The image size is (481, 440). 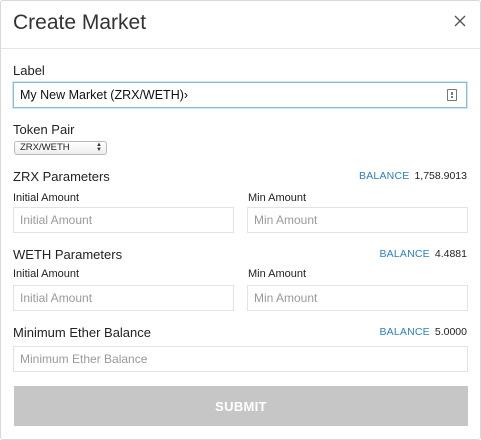 I want to click on ether-balance-label: BALANCE, so click(x=404, y=332).